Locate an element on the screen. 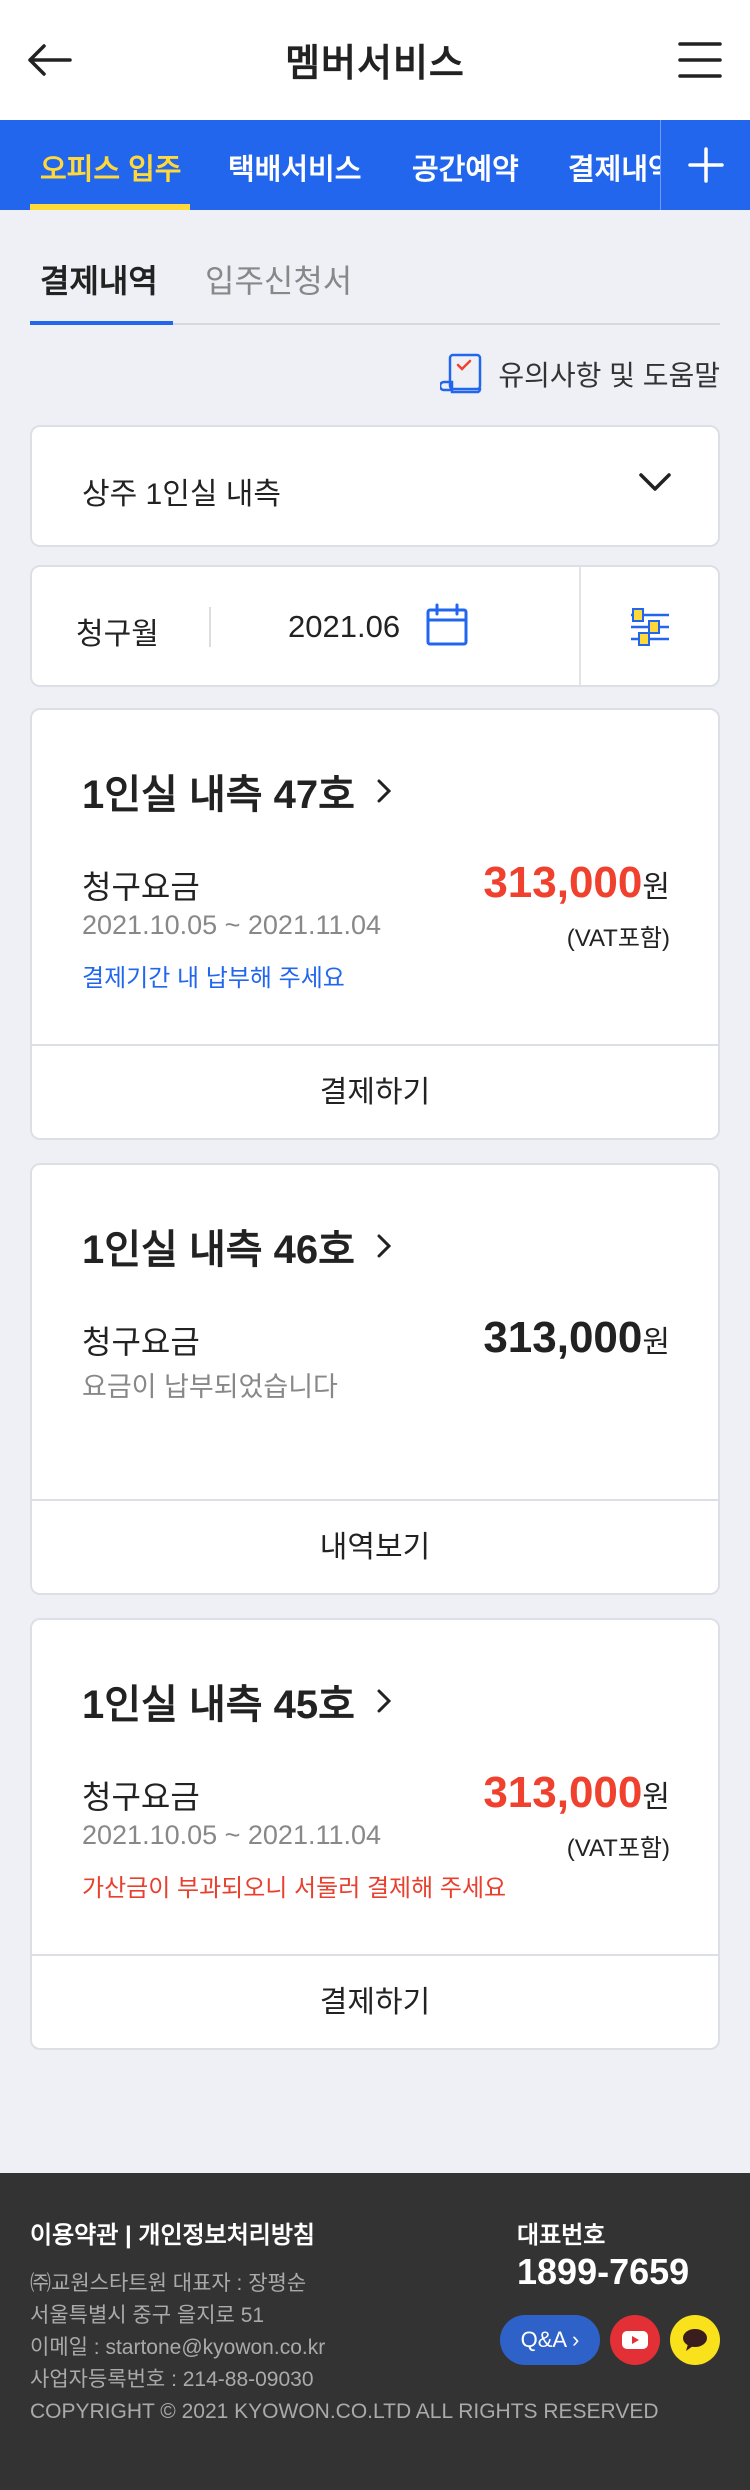 The width and height of the screenshot is (750, 2490). app-header: 멤버서비스 is located at coordinates (375, 60).